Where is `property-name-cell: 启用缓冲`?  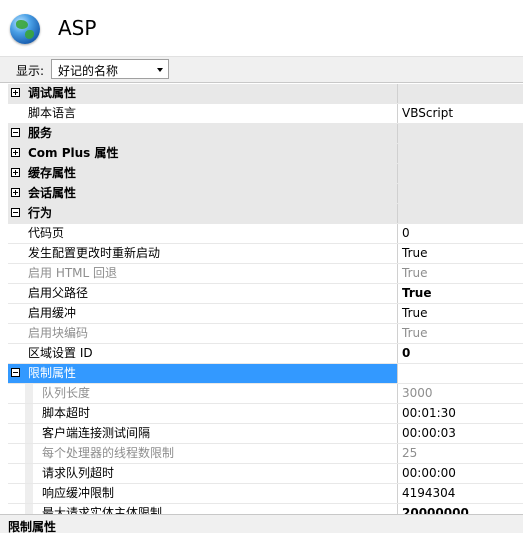 property-name-cell: 启用缓冲 is located at coordinates (203, 313).